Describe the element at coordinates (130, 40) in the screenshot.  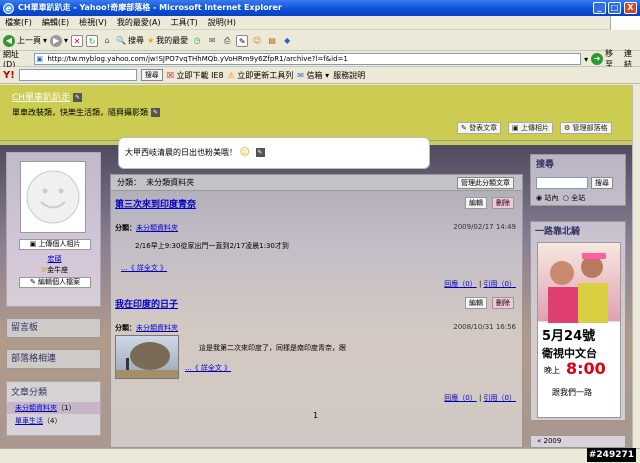
I see `search-button: 🔍 搜尋` at that location.